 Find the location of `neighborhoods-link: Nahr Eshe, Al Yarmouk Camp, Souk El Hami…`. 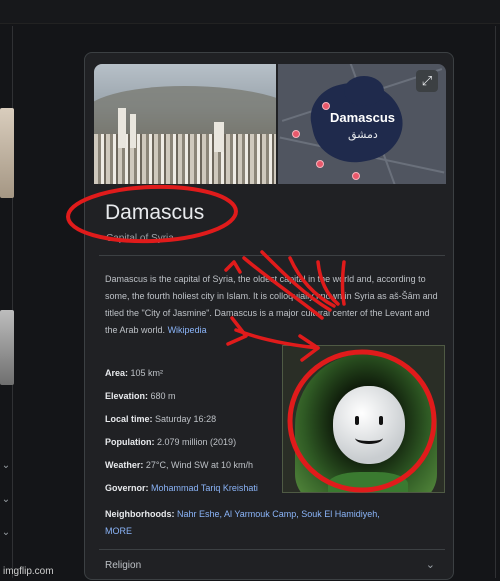

neighborhoods-link: Nahr Eshe, Al Yarmouk Camp, Souk El Hami… is located at coordinates (278, 514).